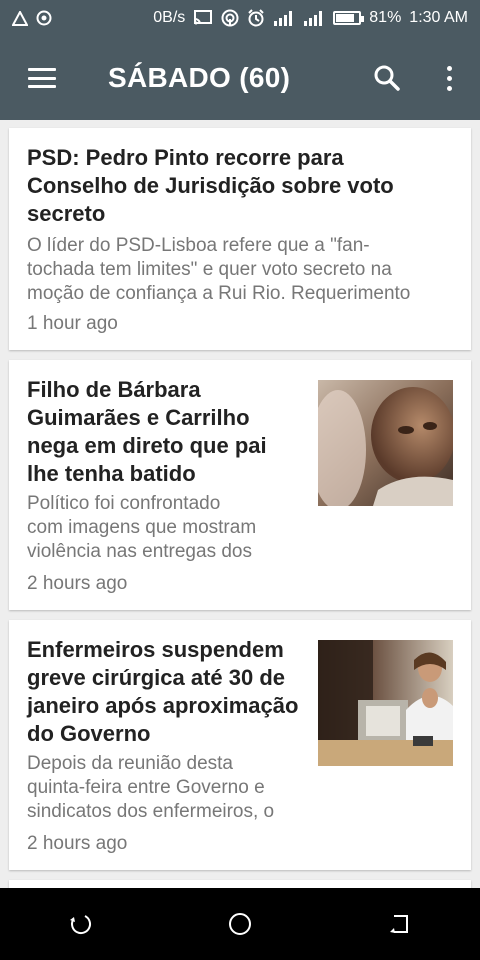 The width and height of the screenshot is (480, 960). Describe the element at coordinates (156, 677) in the screenshot. I see `article-title-line: greve cirúrgica até 30 de` at that location.